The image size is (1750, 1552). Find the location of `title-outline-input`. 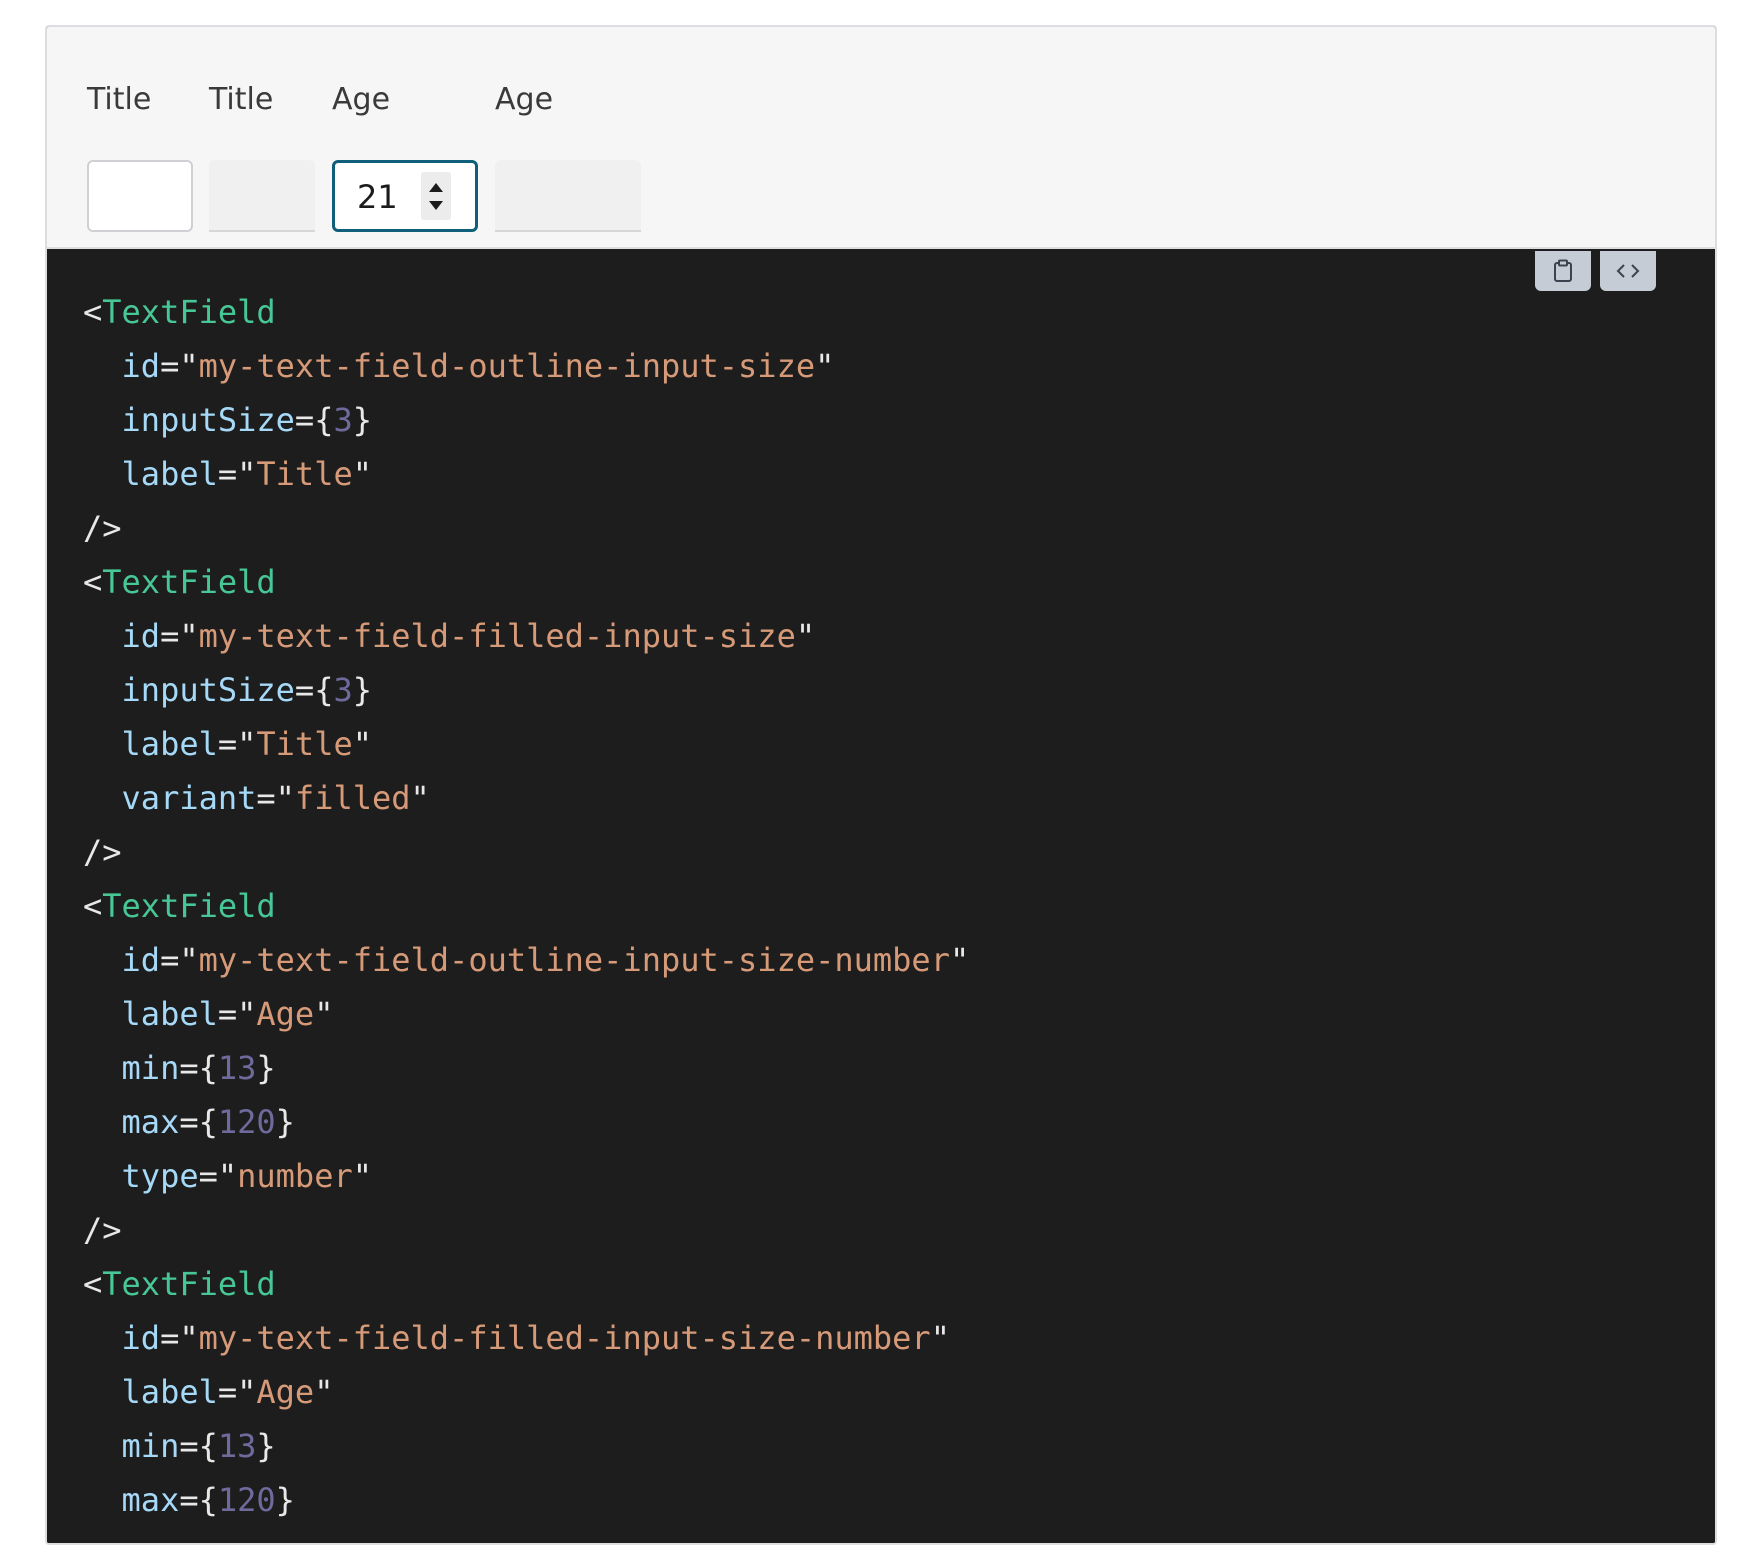

title-outline-input is located at coordinates (140, 196).